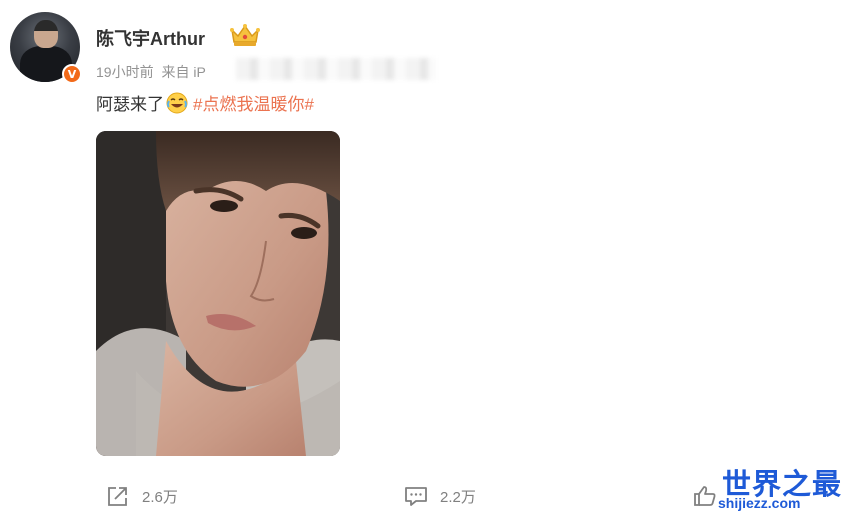 The width and height of the screenshot is (844, 519). I want to click on avatar-figure-head, so click(46, 34).